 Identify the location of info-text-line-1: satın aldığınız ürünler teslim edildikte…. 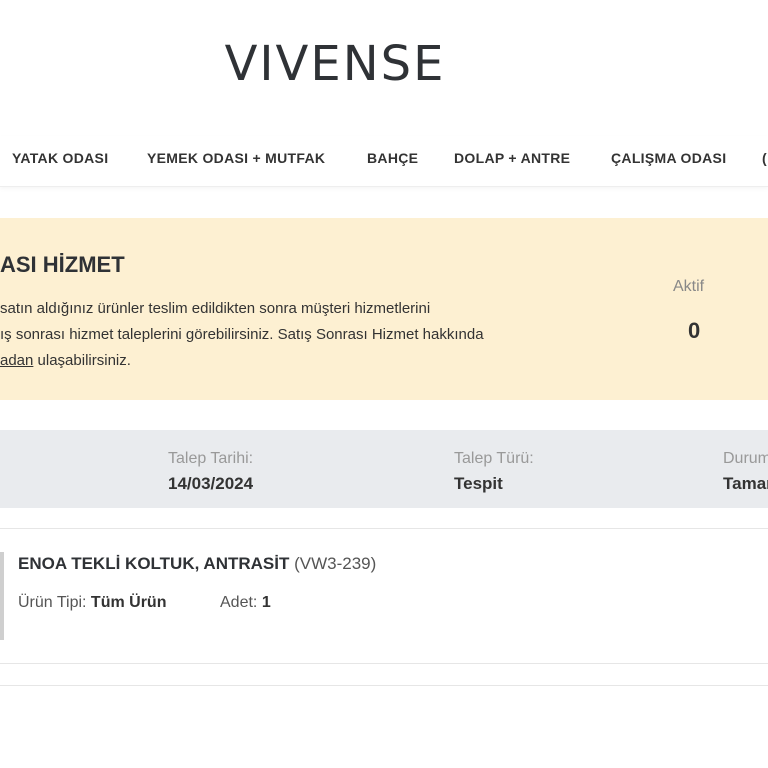
(215, 308).